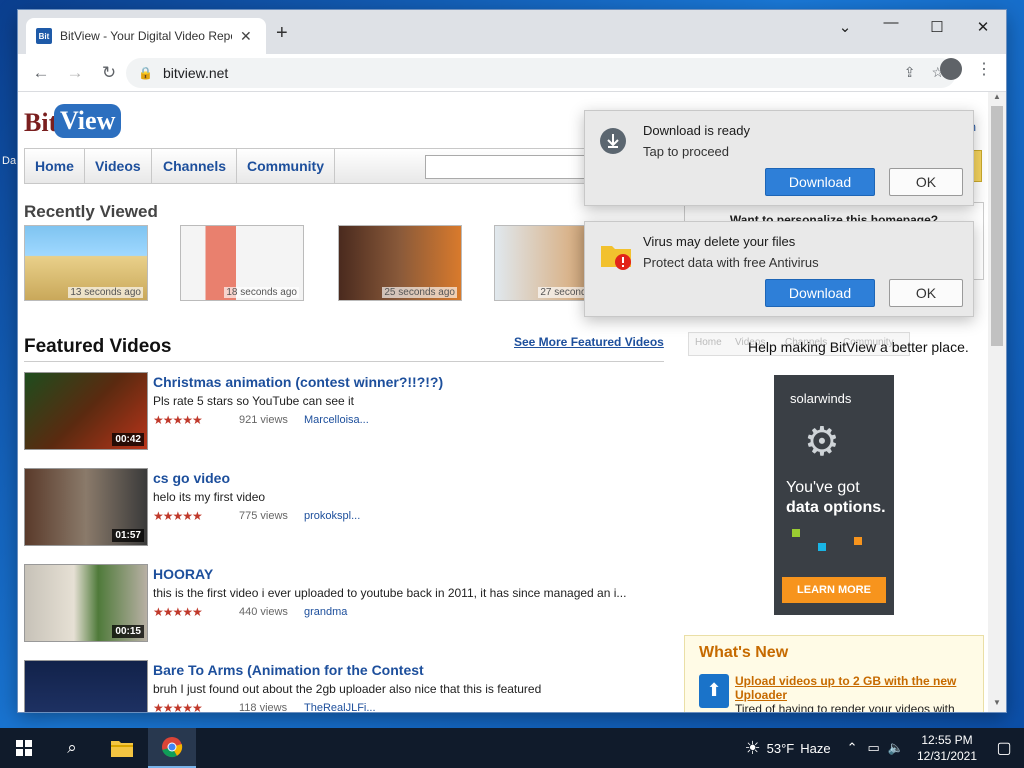 This screenshot has width=1024, height=768. What do you see at coordinates (122, 748) in the screenshot?
I see `file-explorer-icon` at bounding box center [122, 748].